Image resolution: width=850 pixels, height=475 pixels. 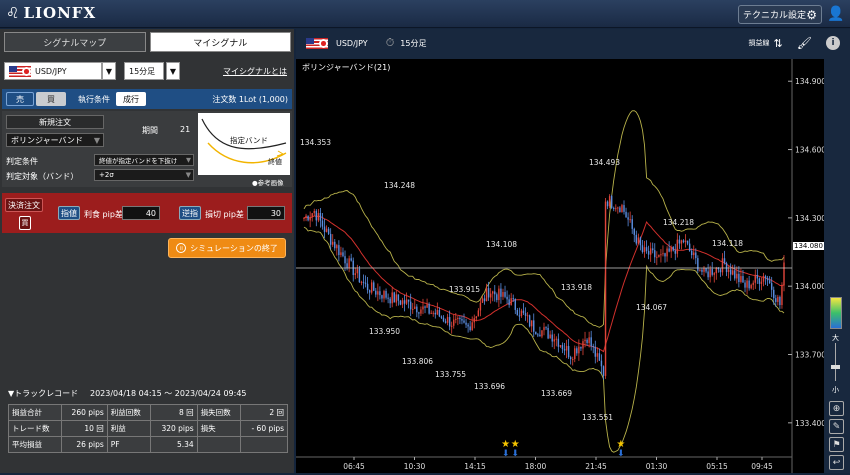 What do you see at coordinates (174, 444) in the screenshot?
I see `stat-value: 5.34` at bounding box center [174, 444].